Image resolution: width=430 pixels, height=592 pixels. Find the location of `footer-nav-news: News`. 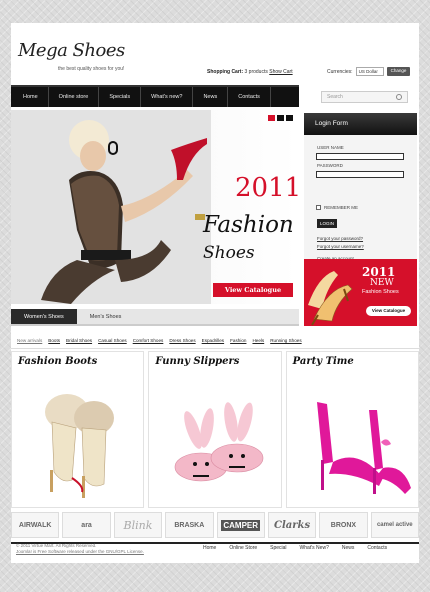

footer-nav-news: News is located at coordinates (348, 548).